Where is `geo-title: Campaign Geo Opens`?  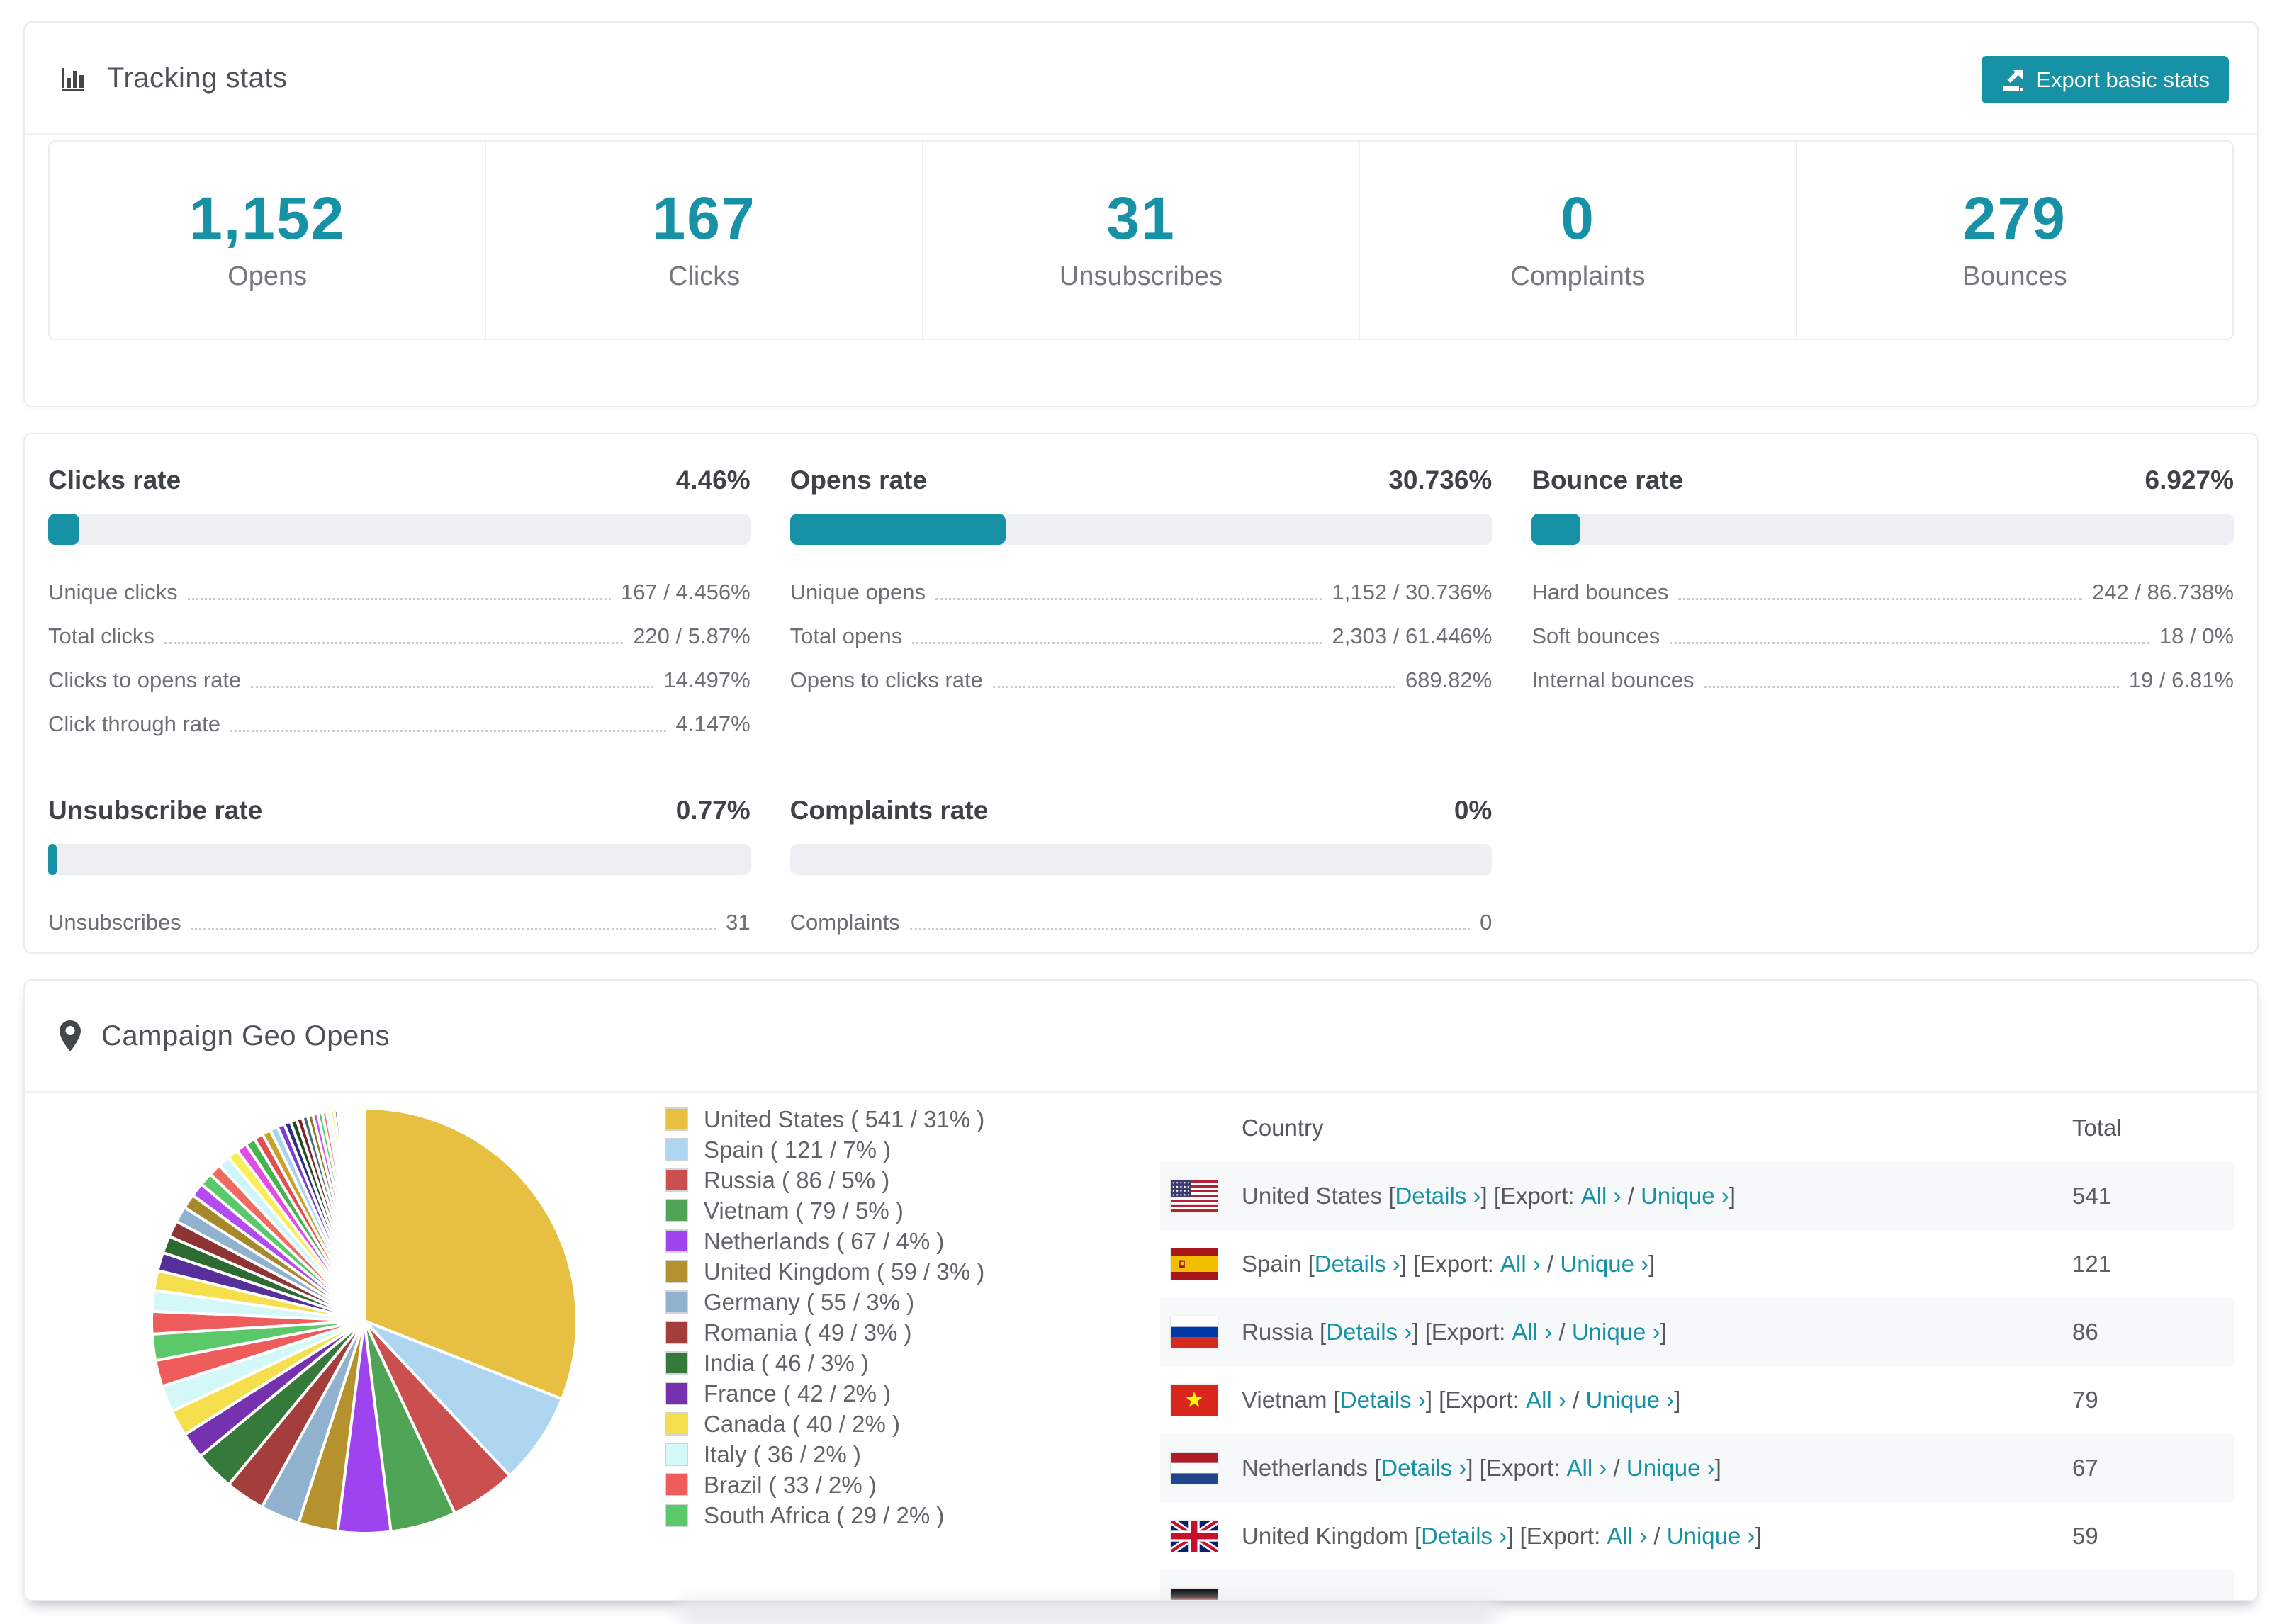 geo-title: Campaign Geo Opens is located at coordinates (245, 1035).